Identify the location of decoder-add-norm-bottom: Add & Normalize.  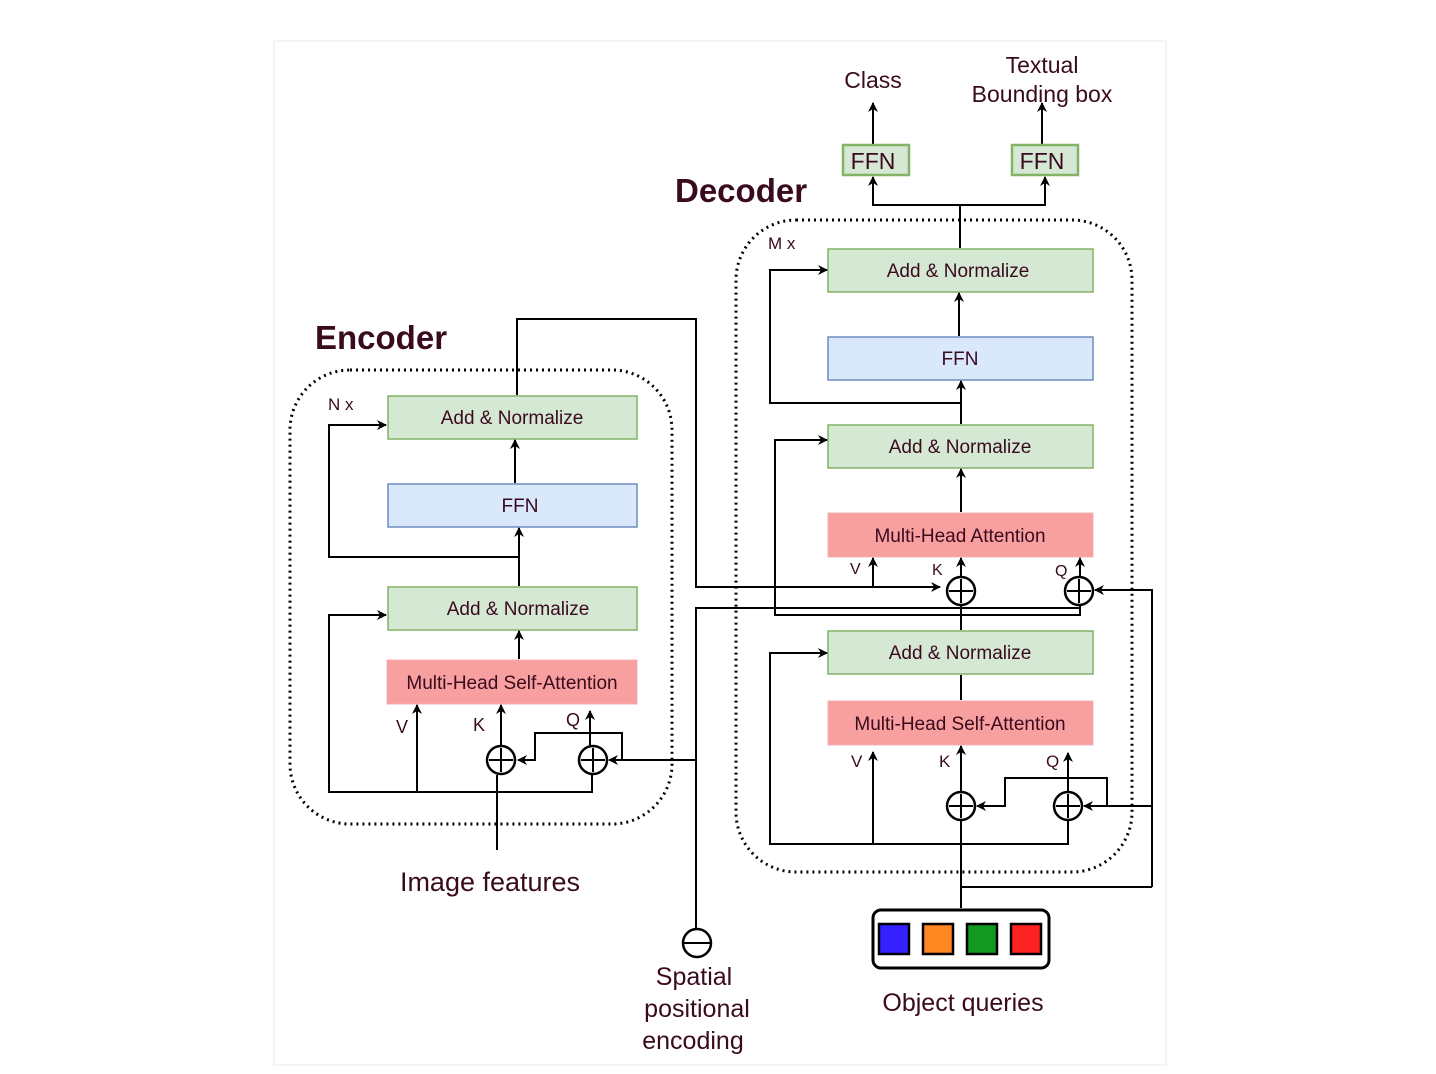
(960, 652).